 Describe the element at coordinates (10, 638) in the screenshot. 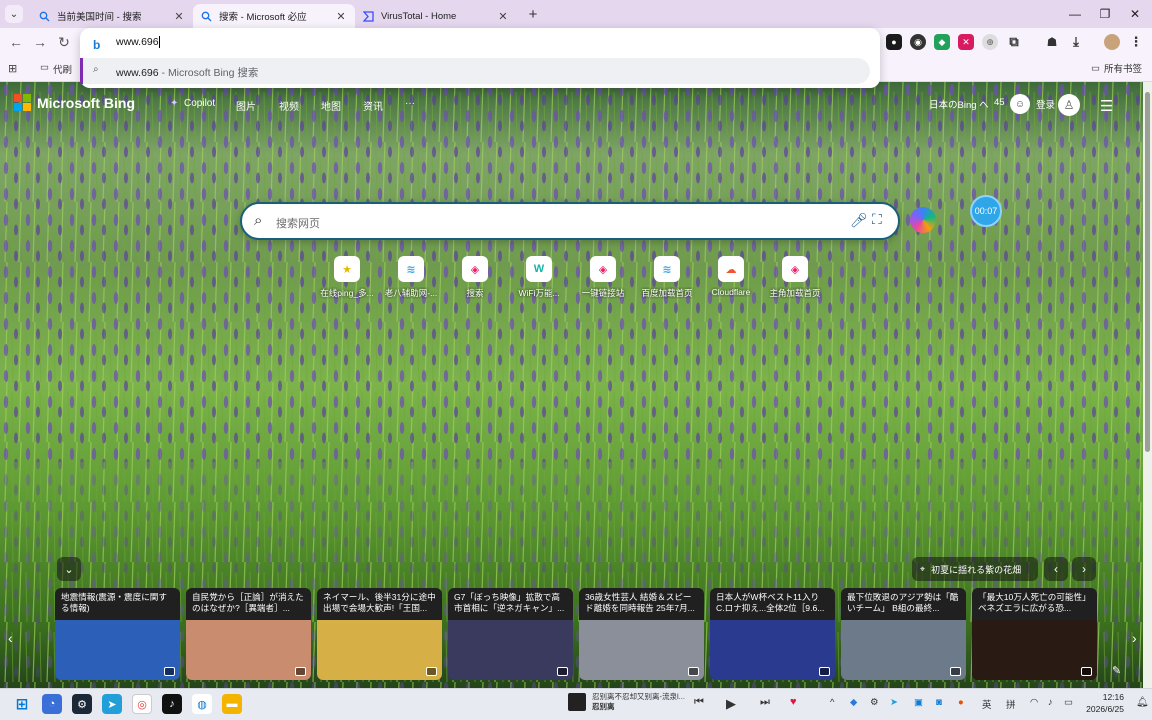

I see `news-prev-icon: ‹` at that location.